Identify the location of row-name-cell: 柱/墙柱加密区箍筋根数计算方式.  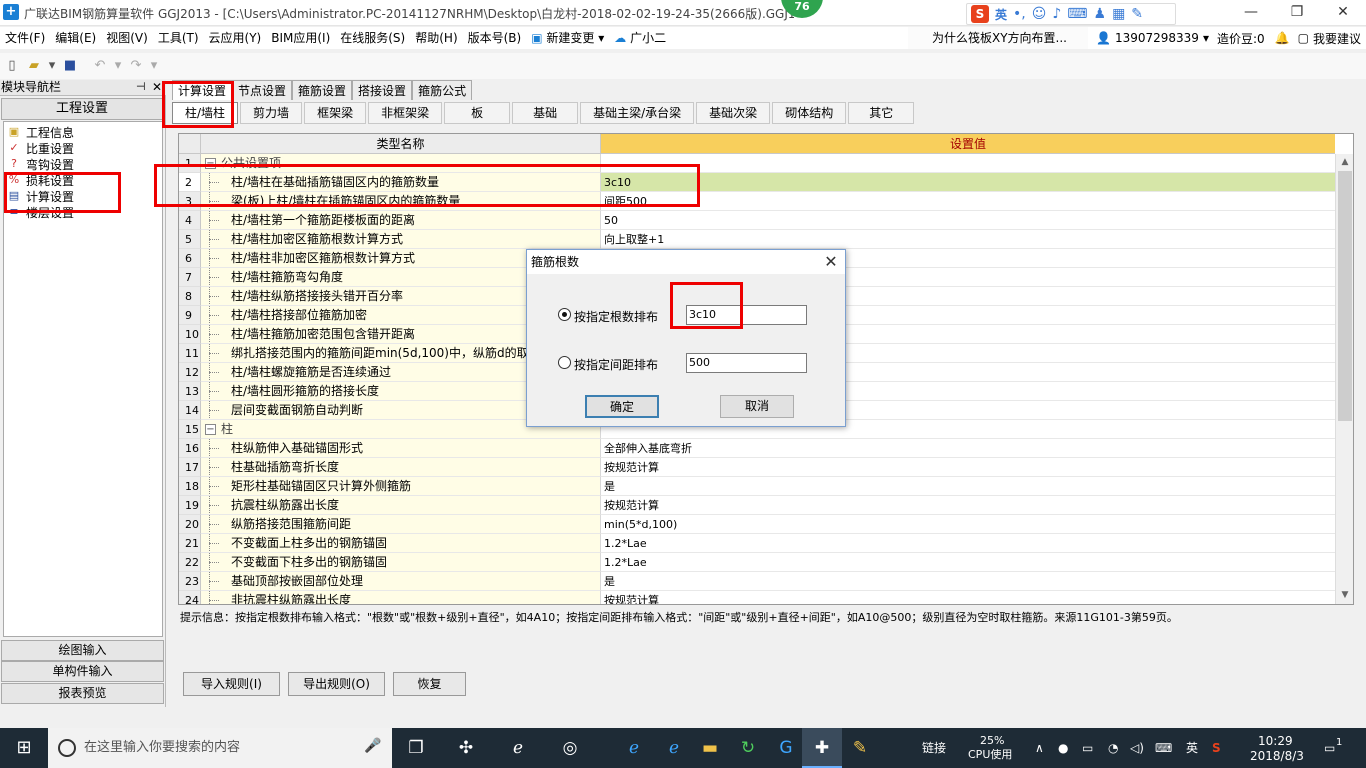
(401, 239).